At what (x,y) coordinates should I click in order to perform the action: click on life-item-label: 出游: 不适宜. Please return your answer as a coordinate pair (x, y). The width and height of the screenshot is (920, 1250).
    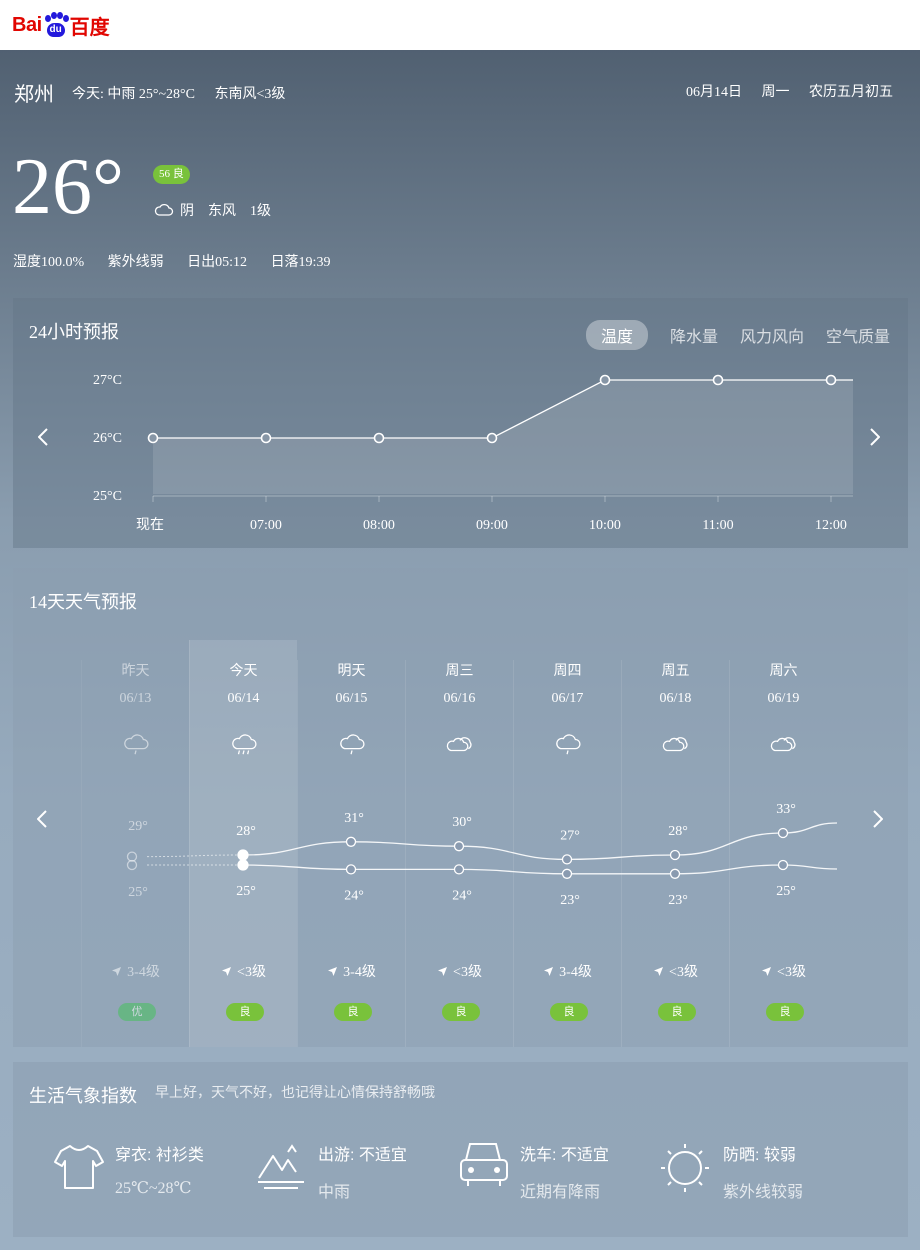
    Looking at the image, I should click on (362, 1155).